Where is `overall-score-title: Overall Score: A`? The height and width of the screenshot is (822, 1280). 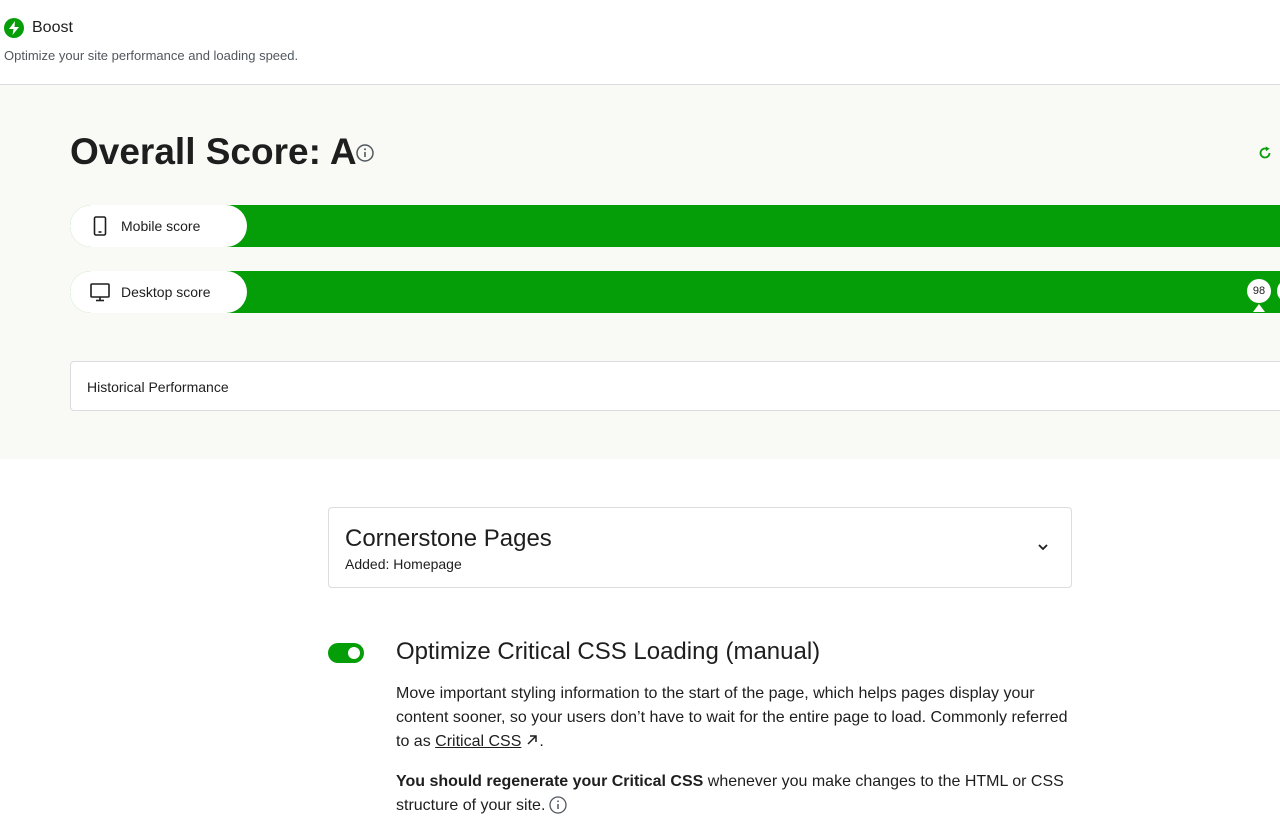
overall-score-title: Overall Score: A is located at coordinates (213, 151).